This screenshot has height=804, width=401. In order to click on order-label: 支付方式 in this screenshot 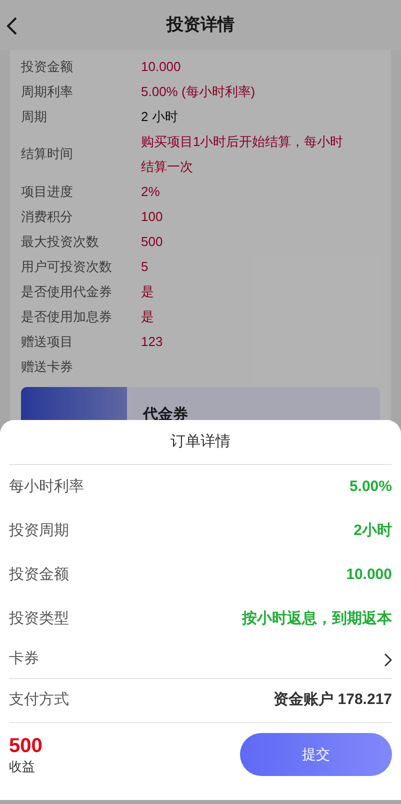, I will do `click(39, 700)`.